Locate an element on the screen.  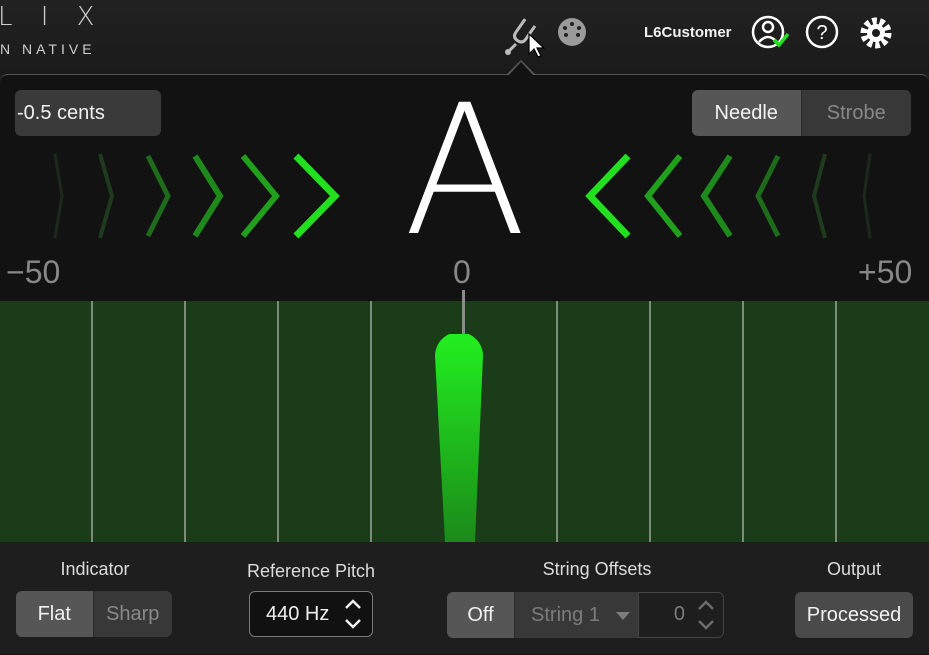
logo: L I X is located at coordinates (52, 17).